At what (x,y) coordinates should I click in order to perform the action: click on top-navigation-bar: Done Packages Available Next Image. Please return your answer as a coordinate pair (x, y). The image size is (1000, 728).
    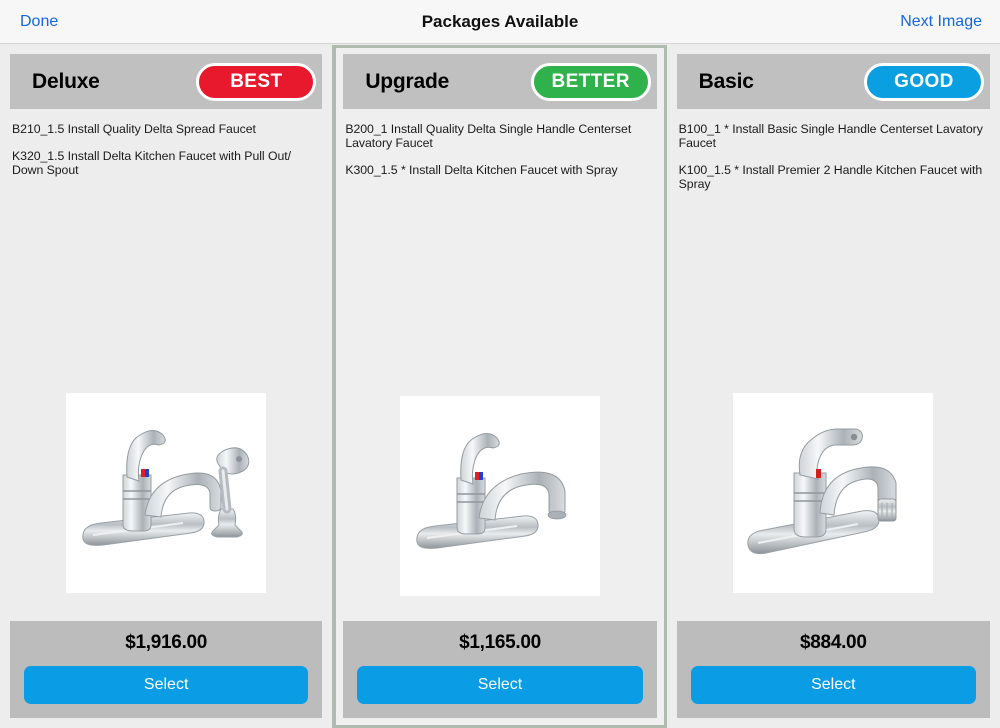
    Looking at the image, I should click on (500, 22).